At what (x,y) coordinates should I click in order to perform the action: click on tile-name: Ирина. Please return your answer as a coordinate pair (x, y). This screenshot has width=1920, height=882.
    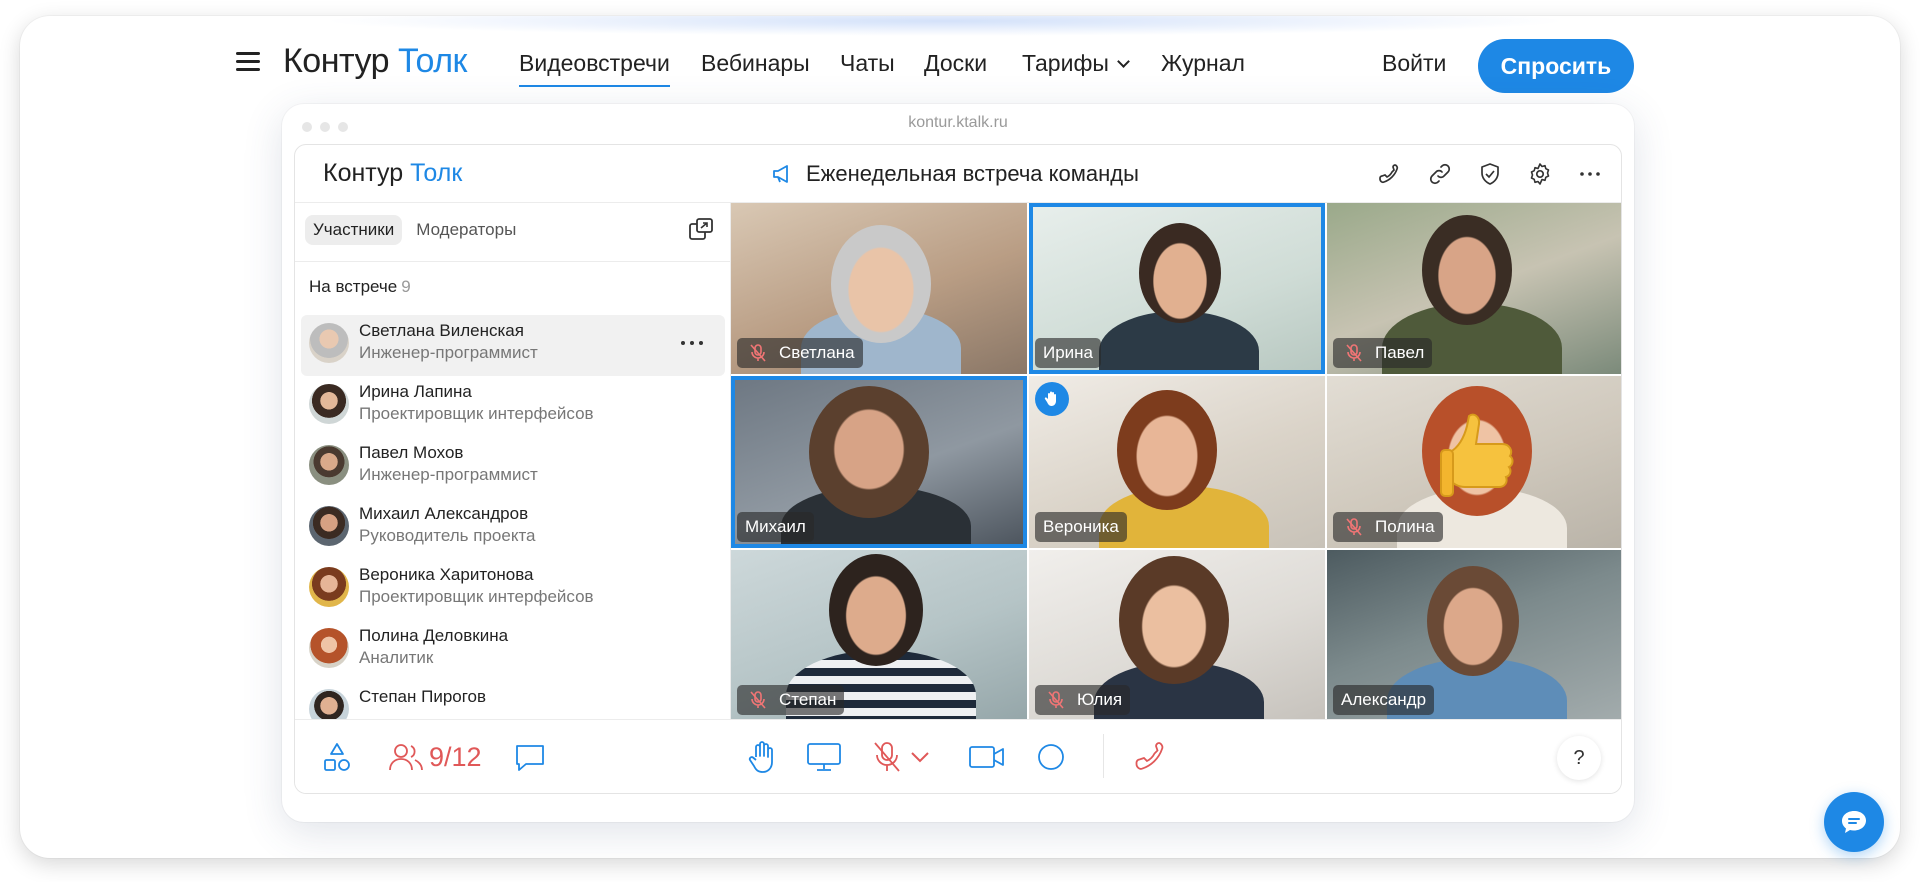
    Looking at the image, I should click on (1068, 353).